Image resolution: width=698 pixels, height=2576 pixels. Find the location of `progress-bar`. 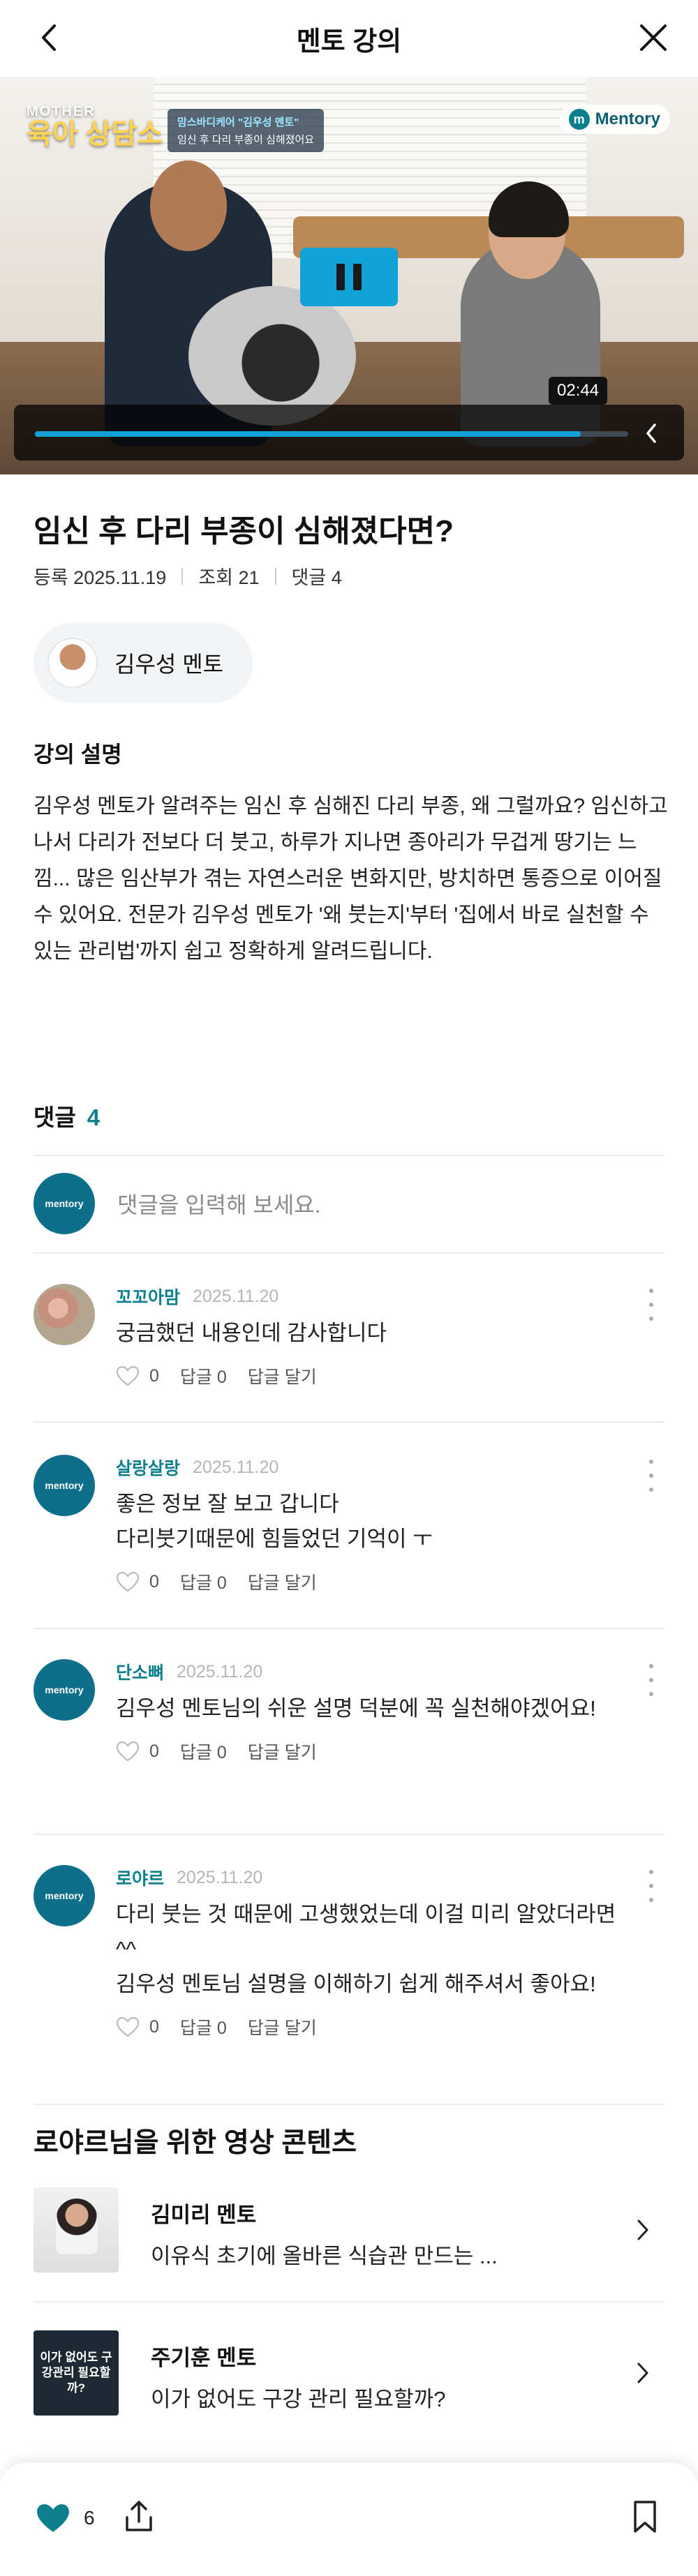

progress-bar is located at coordinates (331, 434).